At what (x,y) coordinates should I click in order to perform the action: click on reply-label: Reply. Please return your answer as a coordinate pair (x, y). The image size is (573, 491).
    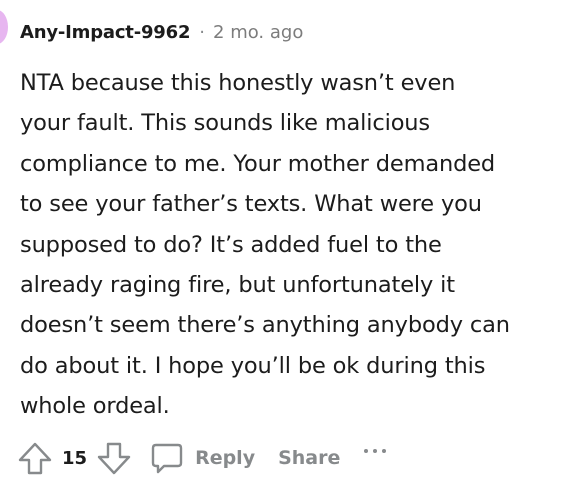
    Looking at the image, I should click on (225, 458).